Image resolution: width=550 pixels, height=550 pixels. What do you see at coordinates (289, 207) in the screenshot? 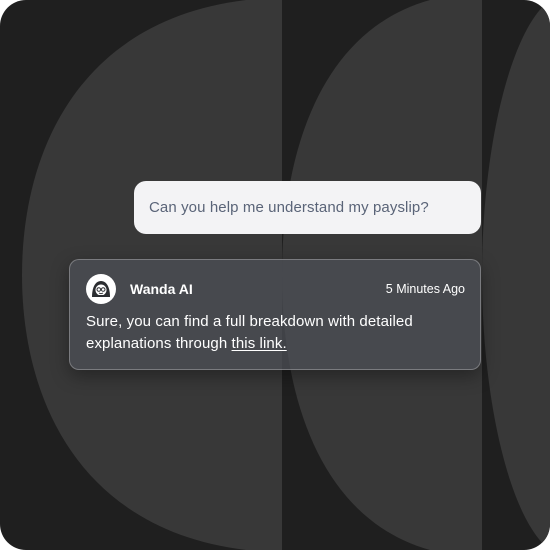
I see `user-message-text: Can you help me understand my payslip?` at bounding box center [289, 207].